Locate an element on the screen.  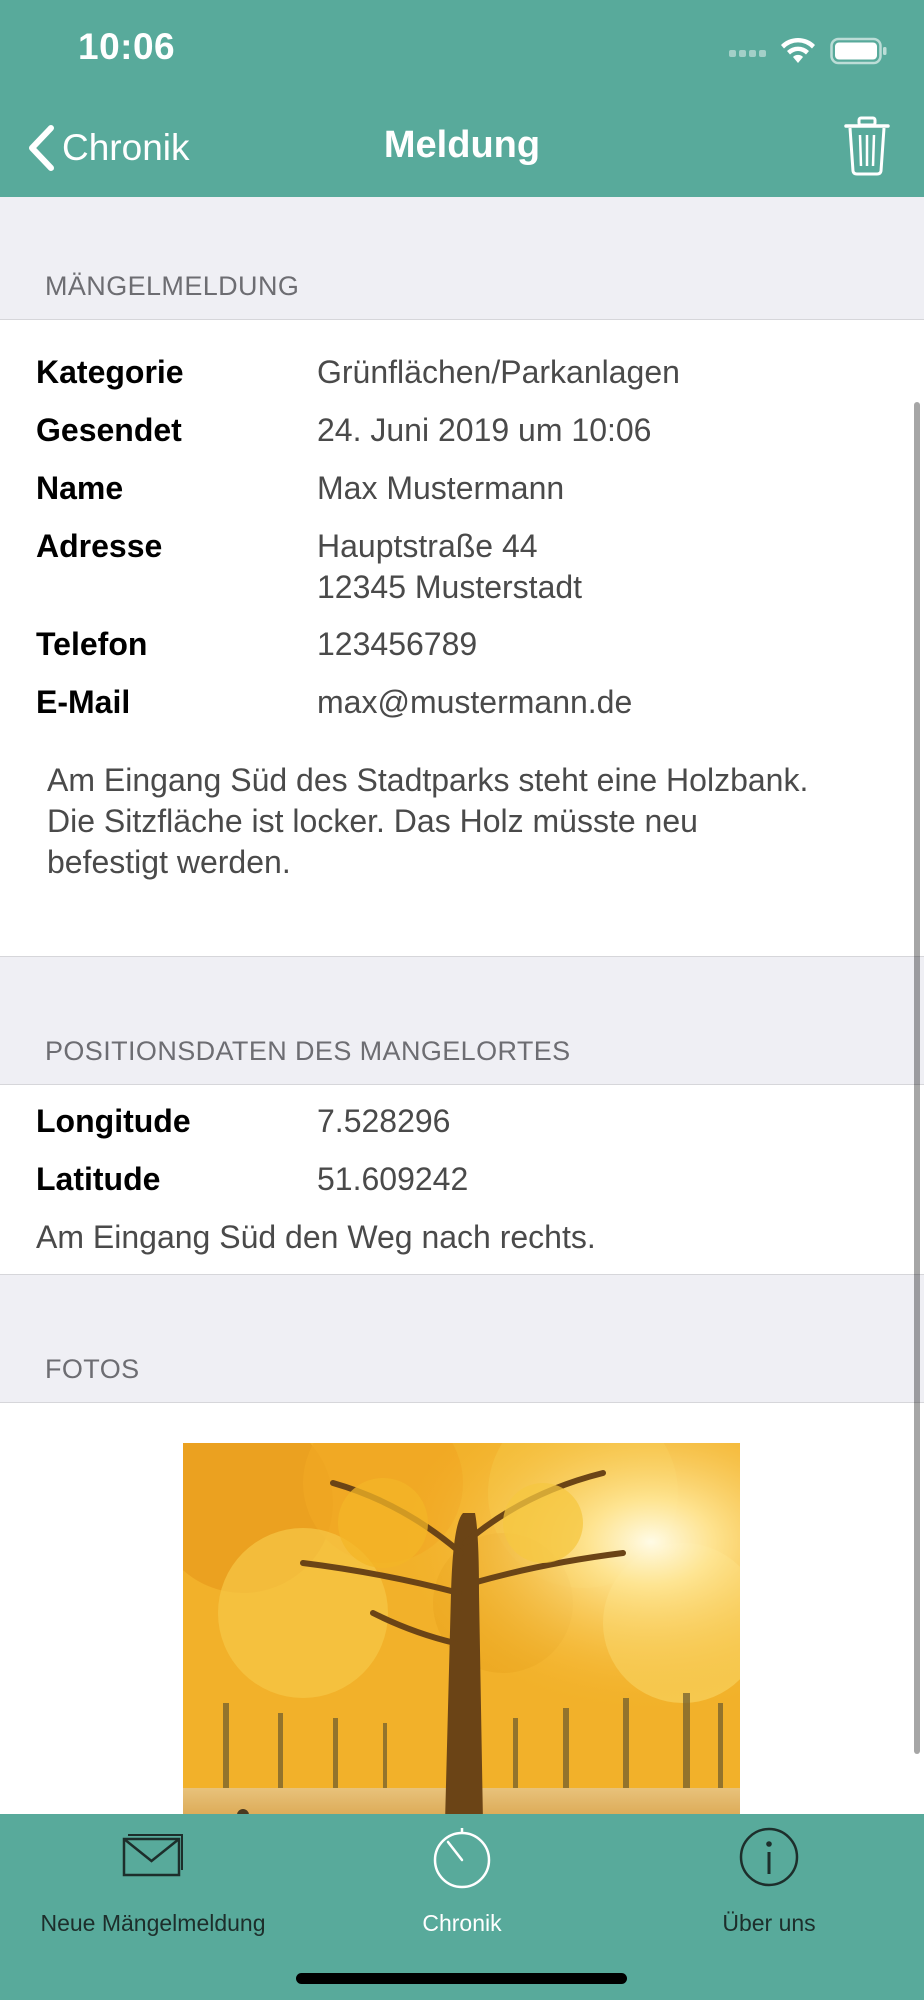
field-value-address: Hauptstraße 44 12345 Musterstadt is located at coordinates (617, 567).